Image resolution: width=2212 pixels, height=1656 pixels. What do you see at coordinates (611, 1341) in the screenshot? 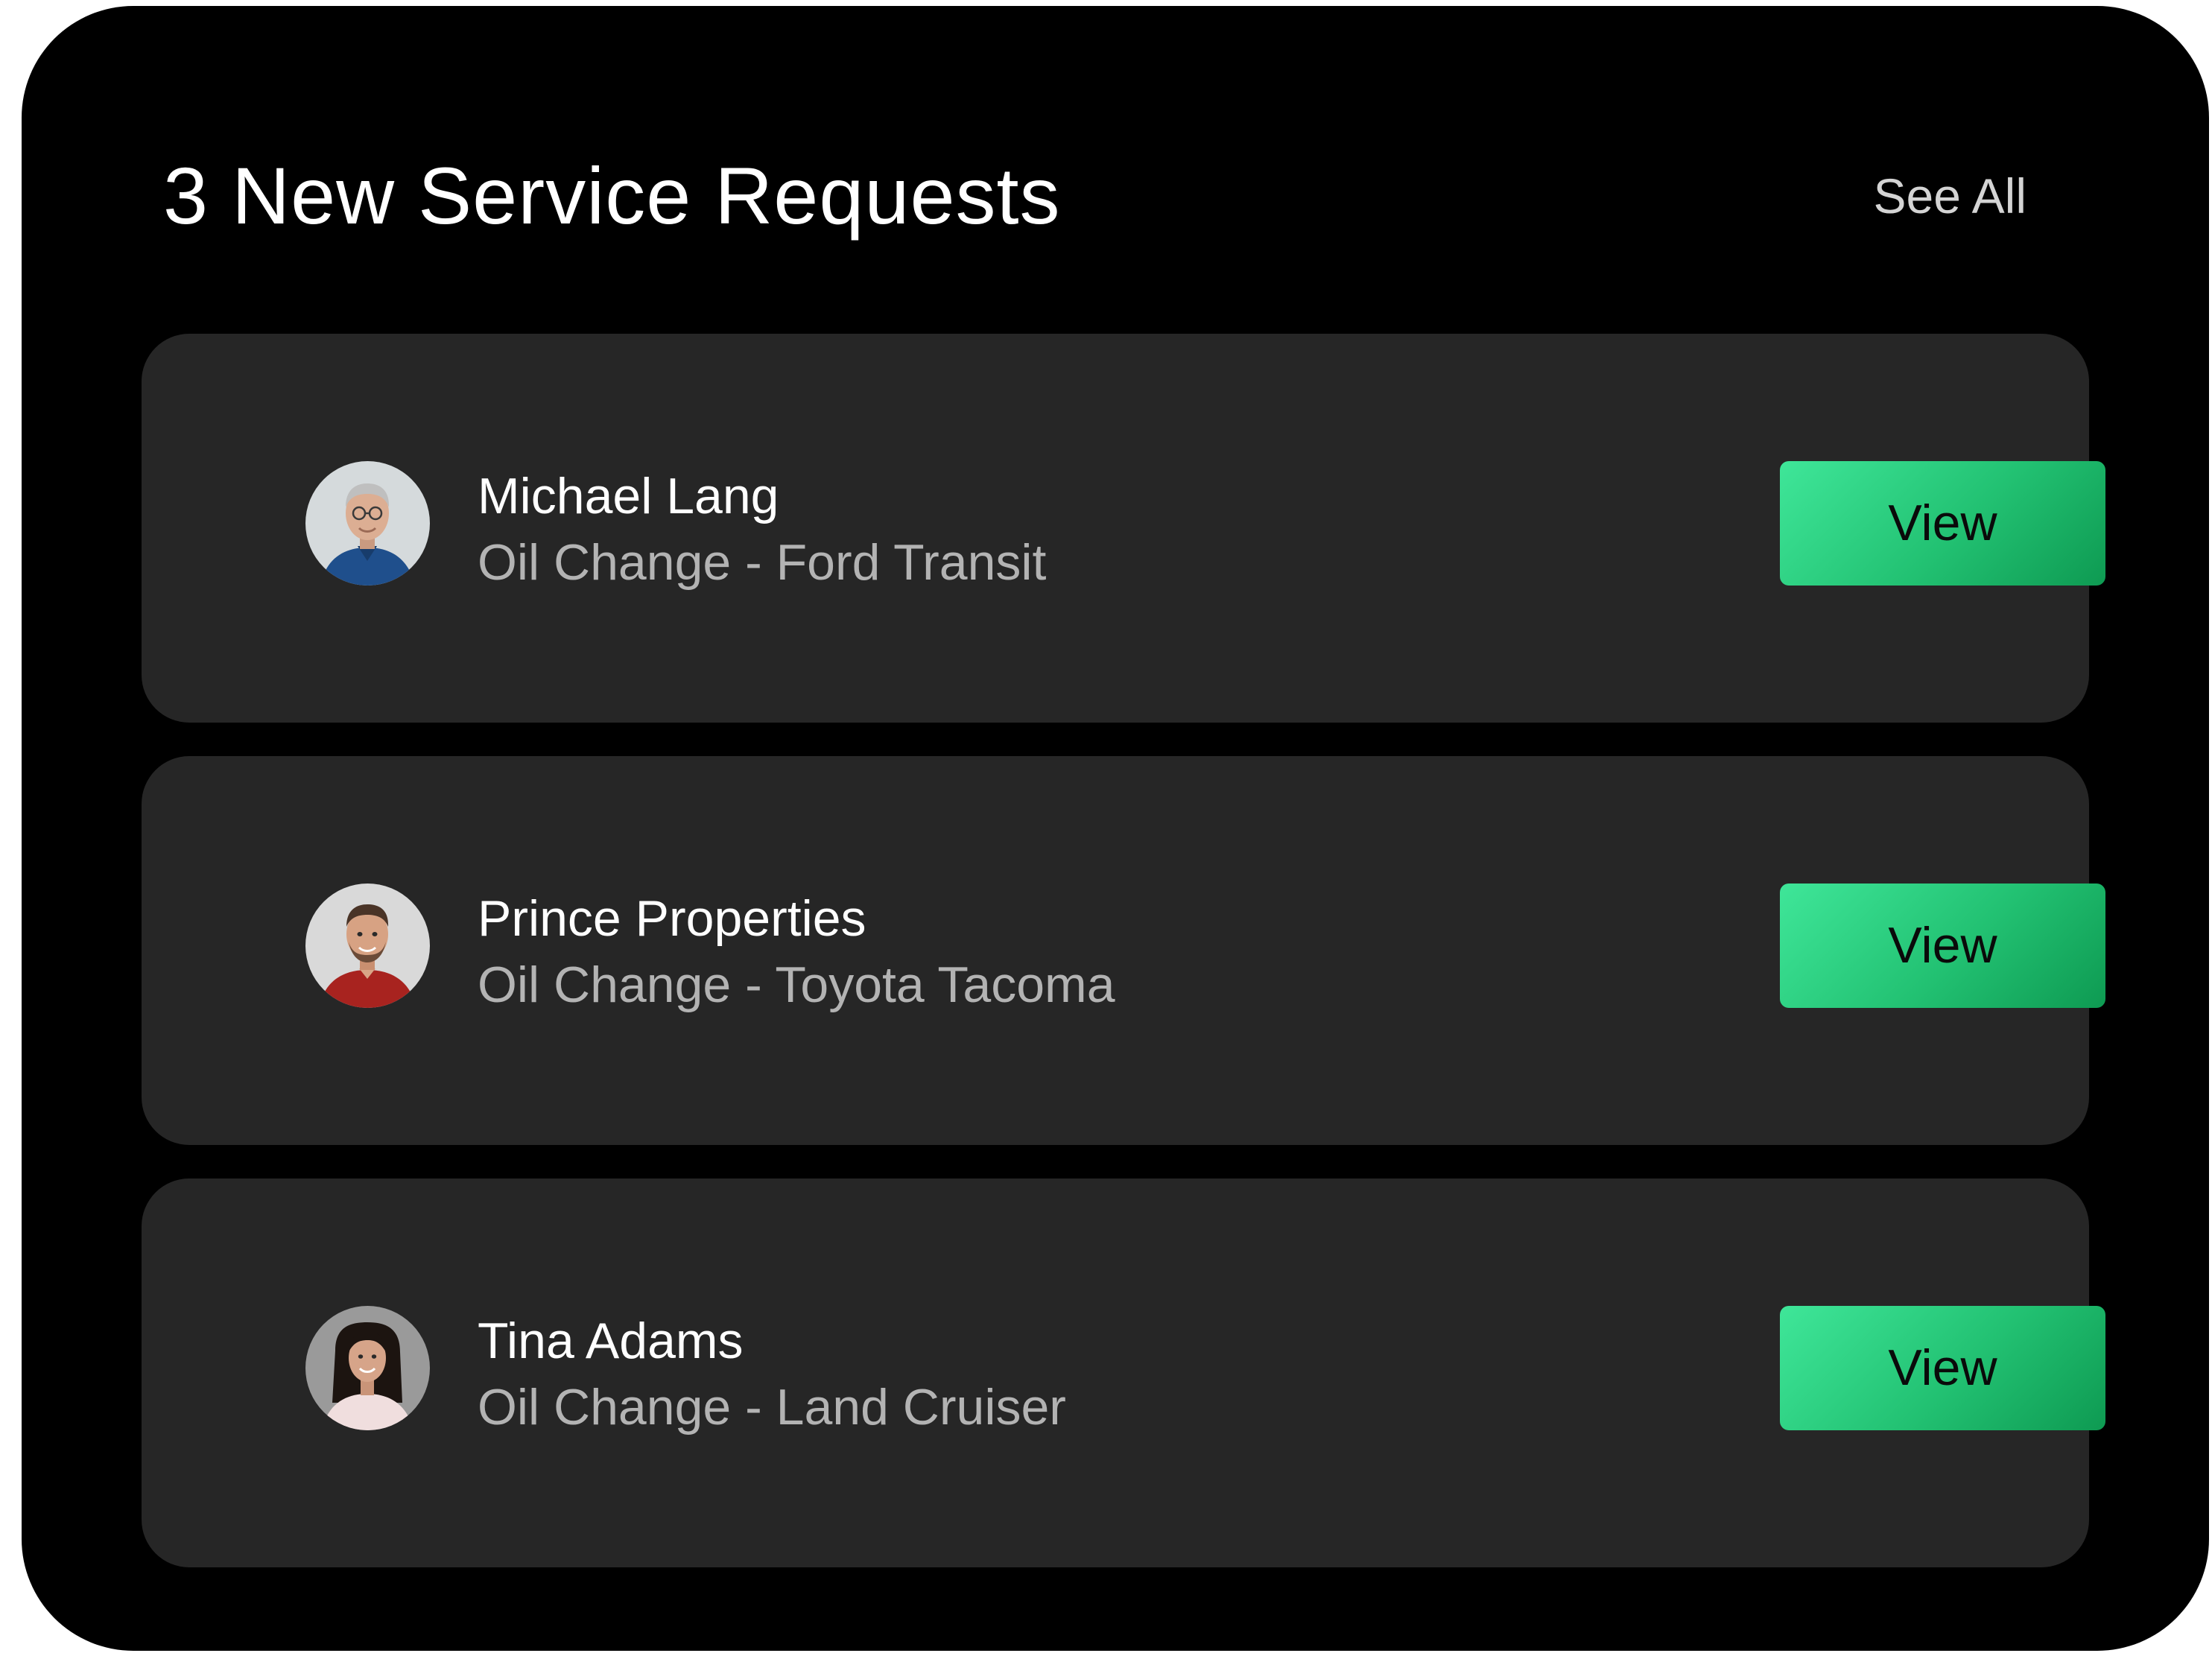
I see `requester-name: Tina Adams` at bounding box center [611, 1341].